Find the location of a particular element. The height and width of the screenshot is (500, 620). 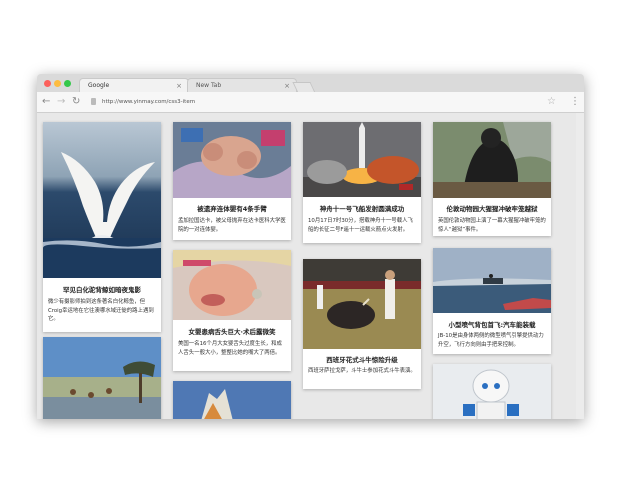

geyser-image is located at coordinates (232, 400).